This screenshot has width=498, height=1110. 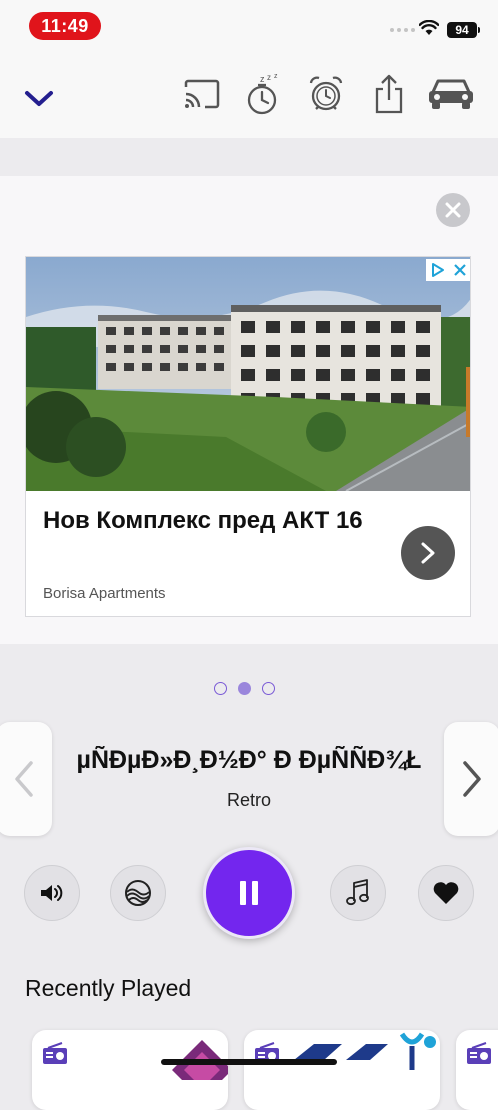 I want to click on volume-button, so click(x=52, y=893).